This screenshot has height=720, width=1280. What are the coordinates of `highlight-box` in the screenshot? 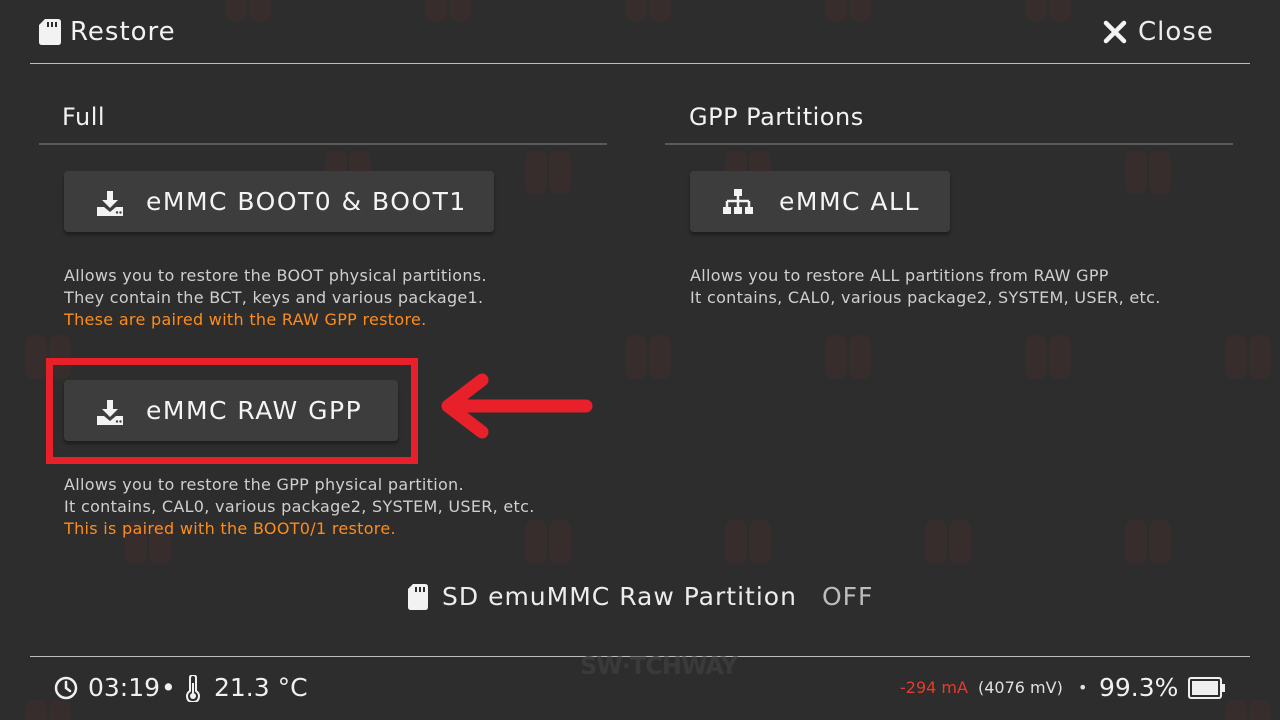 It's located at (232, 411).